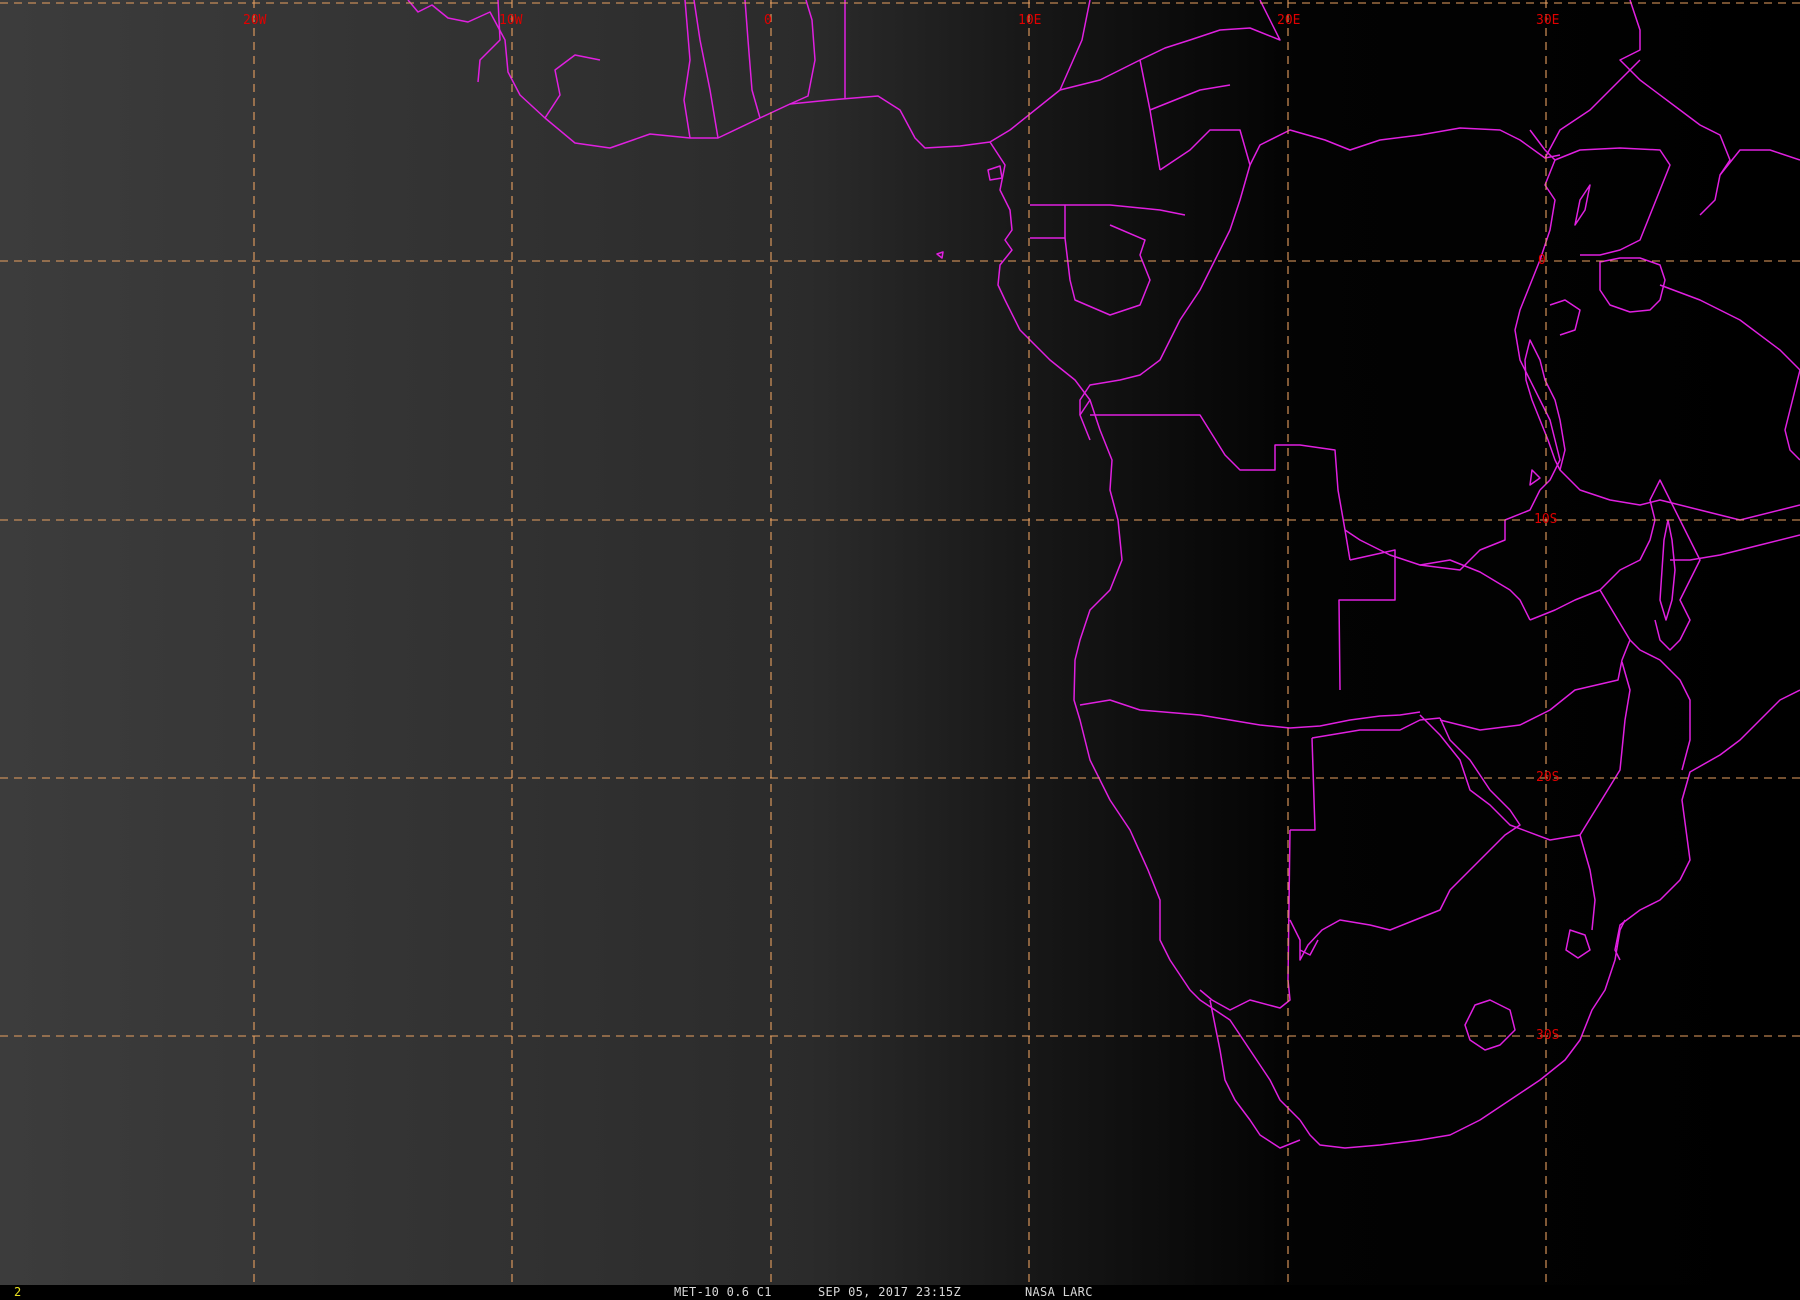 The width and height of the screenshot is (1800, 1300). I want to click on lat-label-20s: 20S, so click(1547, 777).